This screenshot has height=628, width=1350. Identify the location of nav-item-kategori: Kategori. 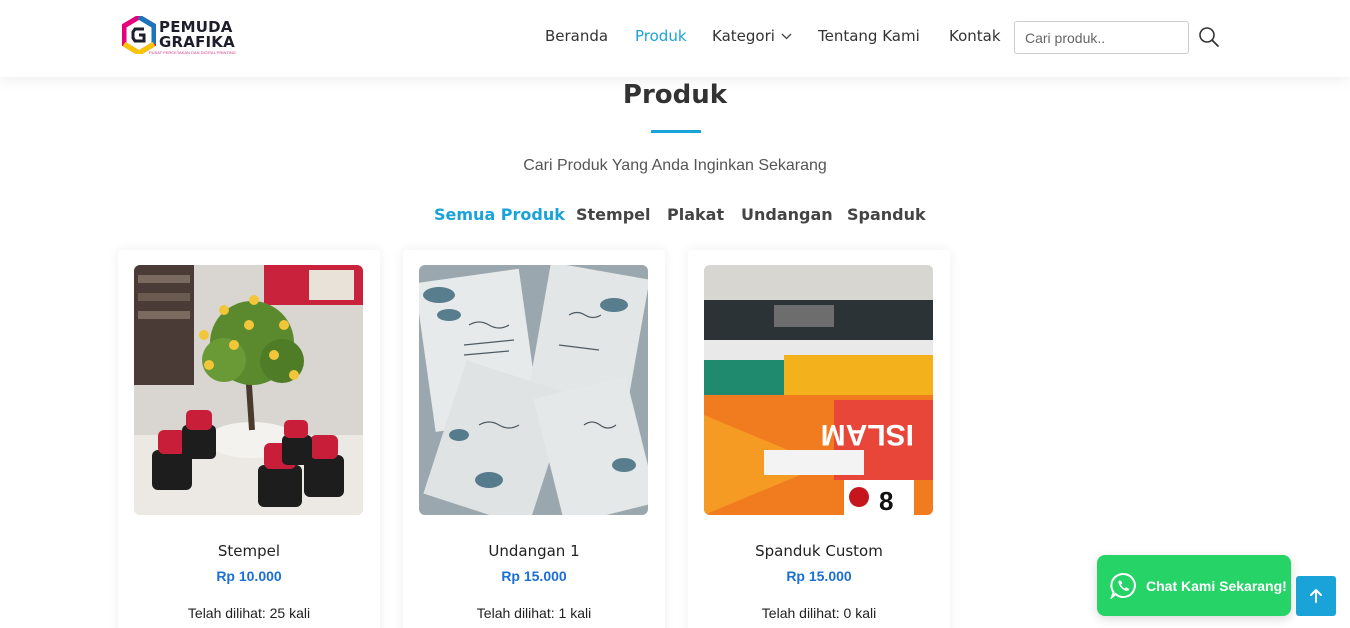
(752, 36).